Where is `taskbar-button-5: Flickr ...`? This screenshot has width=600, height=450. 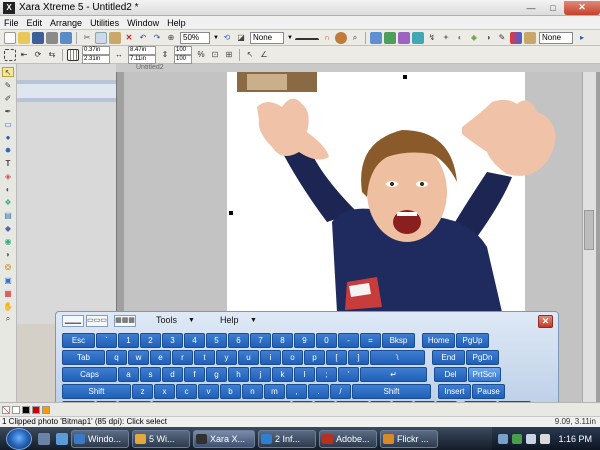 taskbar-button-5: Flickr ... is located at coordinates (409, 438).